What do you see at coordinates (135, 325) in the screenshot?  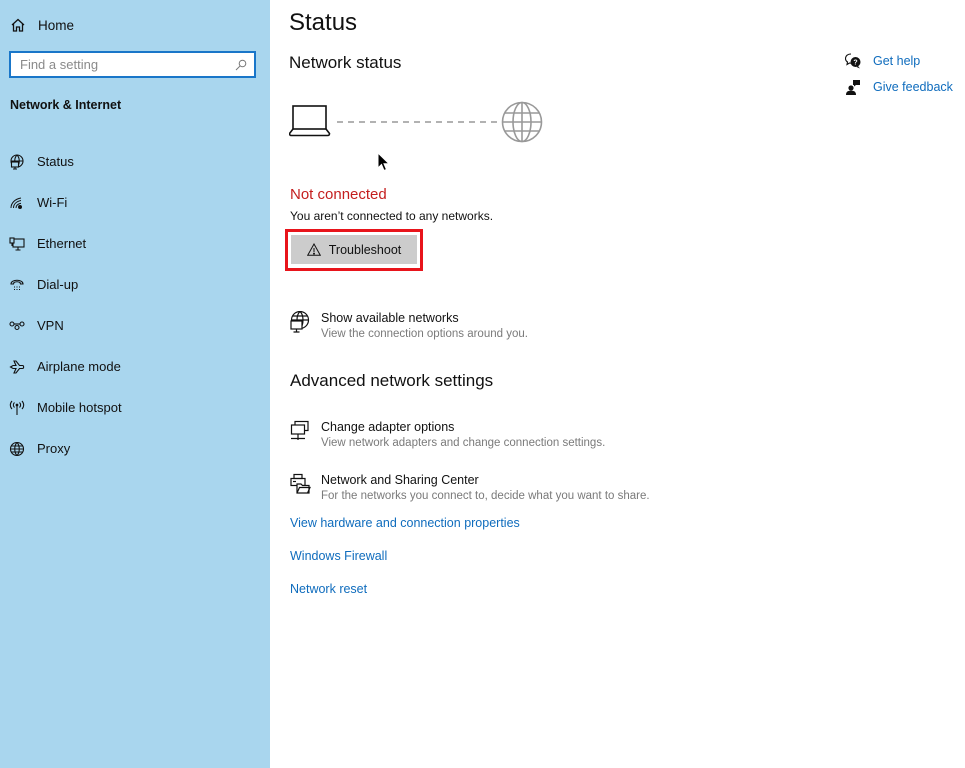 I see `sidebar-item-vpn: VPN` at bounding box center [135, 325].